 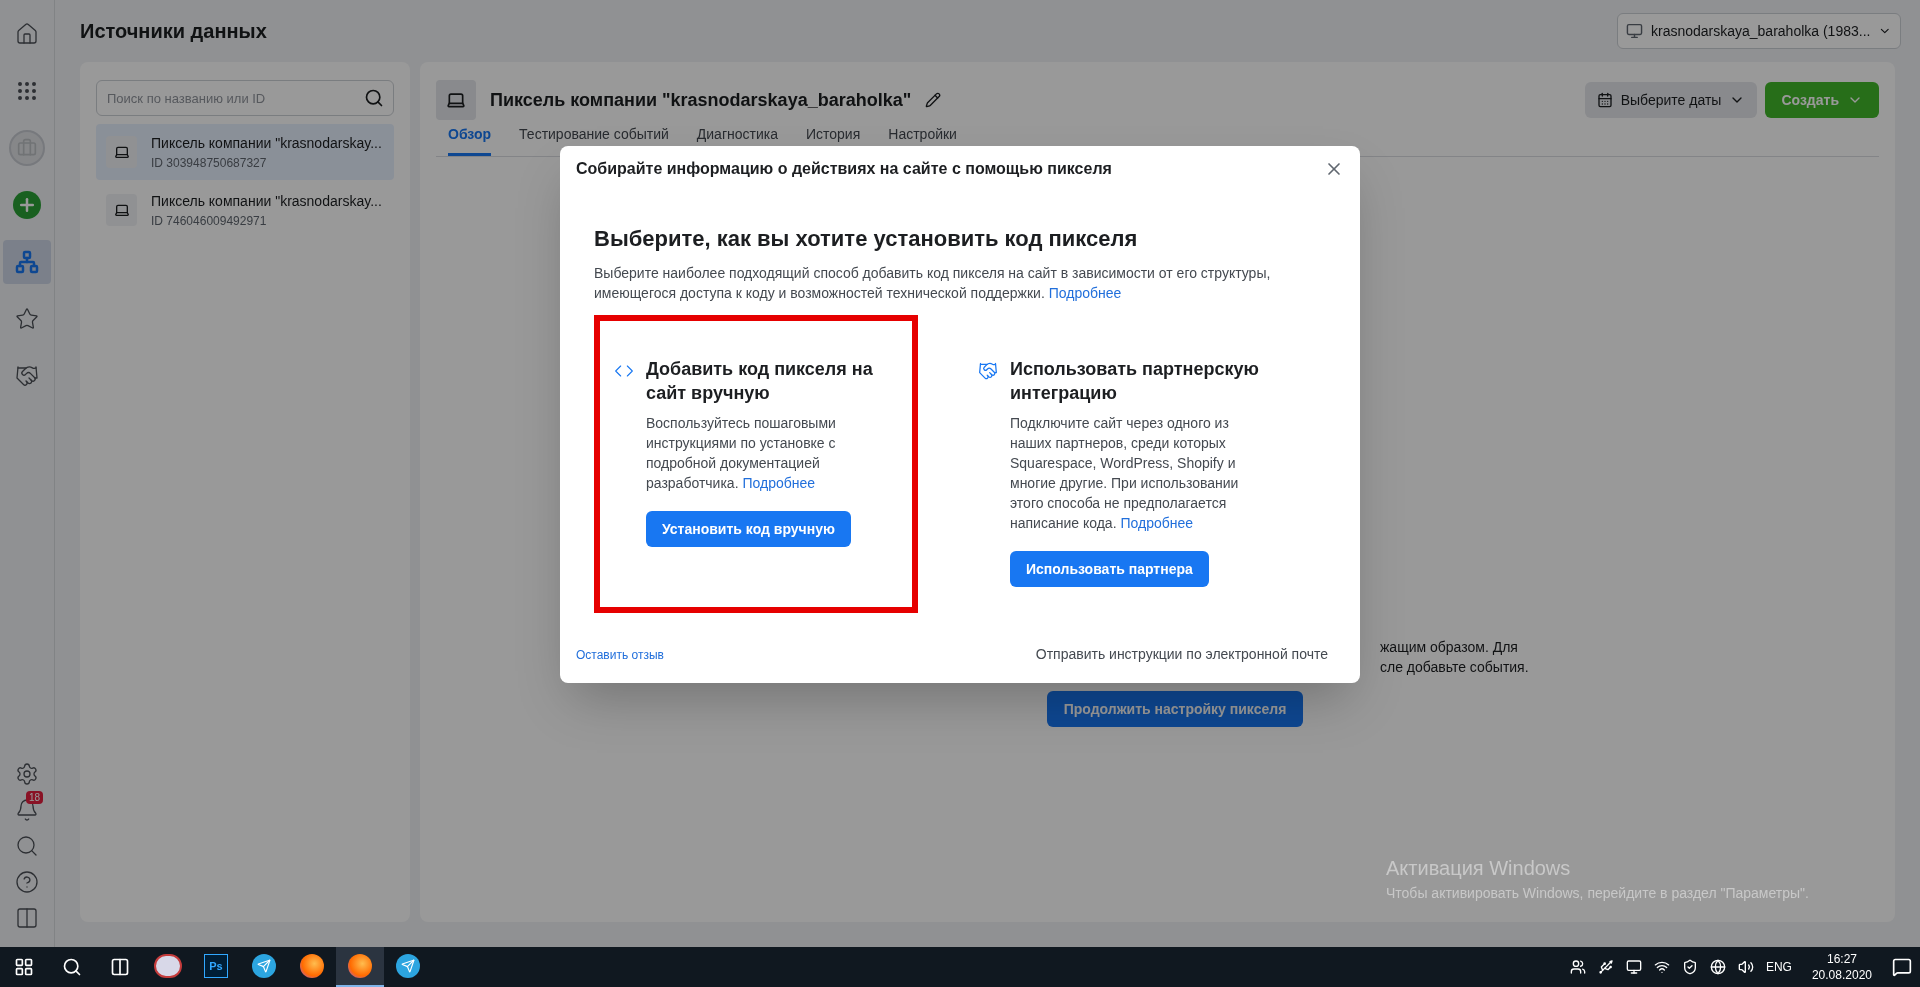 I want to click on app-icon, so click(x=168, y=966).